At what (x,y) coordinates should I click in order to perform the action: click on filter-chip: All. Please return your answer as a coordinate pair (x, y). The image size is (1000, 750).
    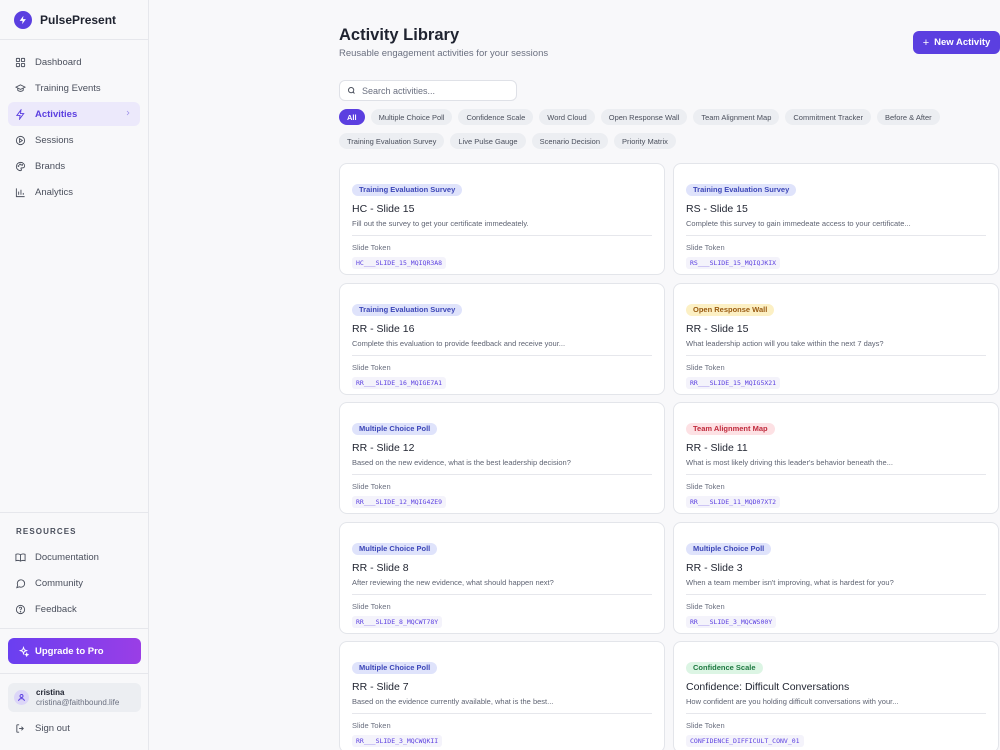
    Looking at the image, I should click on (352, 117).